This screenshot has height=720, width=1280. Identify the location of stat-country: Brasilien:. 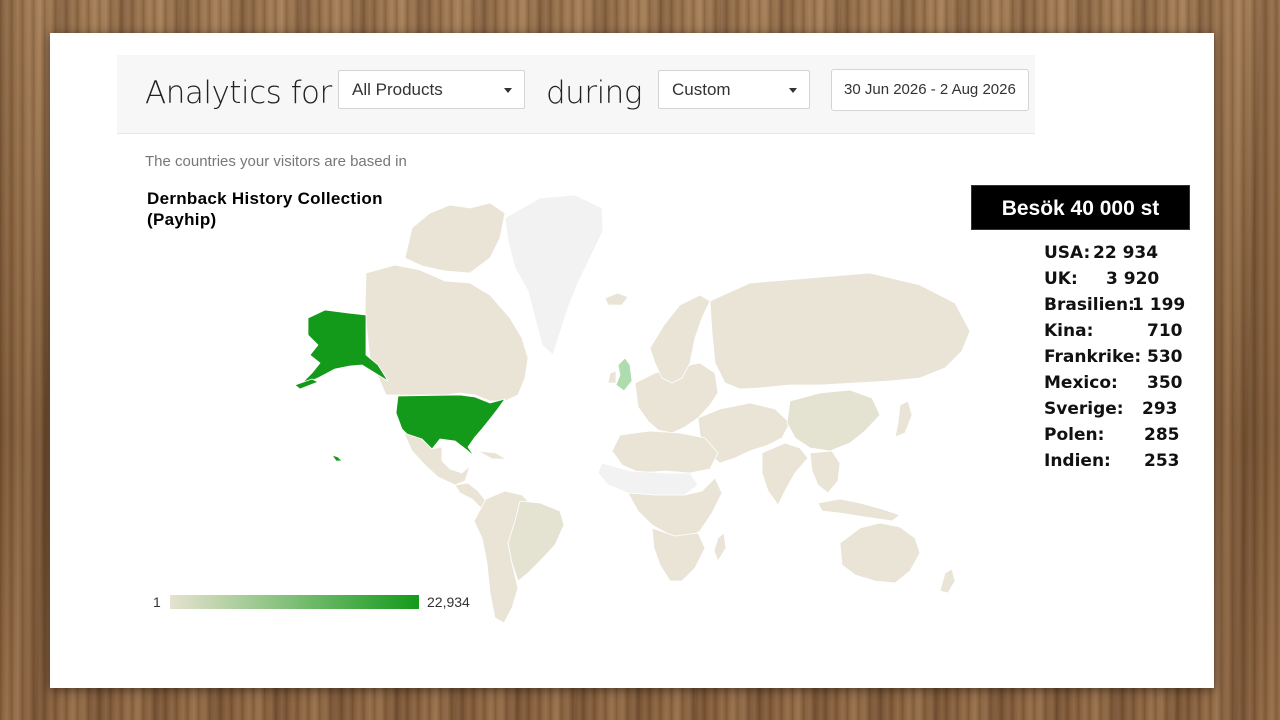
(1089, 305).